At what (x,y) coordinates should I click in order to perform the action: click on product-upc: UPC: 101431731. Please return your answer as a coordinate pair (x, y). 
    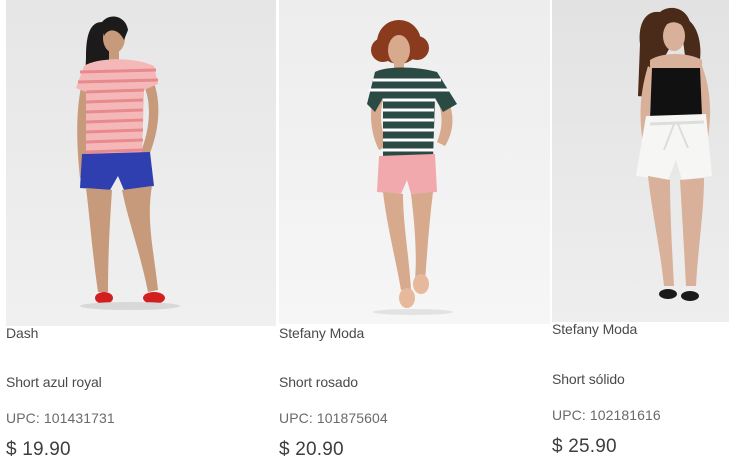
    Looking at the image, I should click on (60, 418).